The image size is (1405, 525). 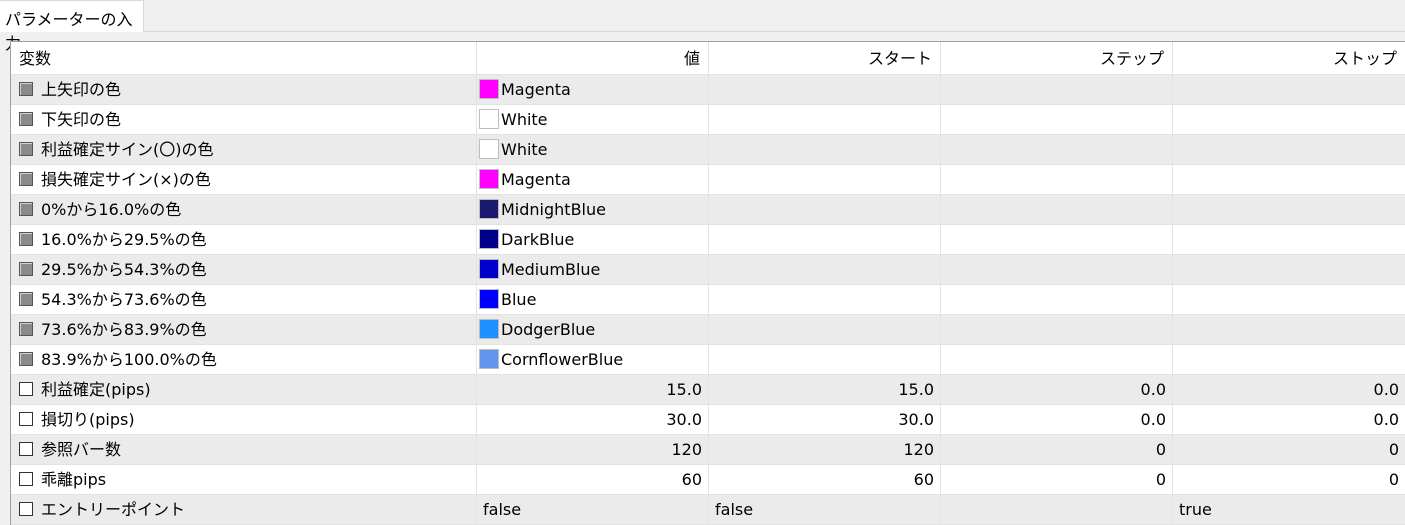 What do you see at coordinates (592, 419) in the screenshot?
I see `value-cell: 30.0` at bounding box center [592, 419].